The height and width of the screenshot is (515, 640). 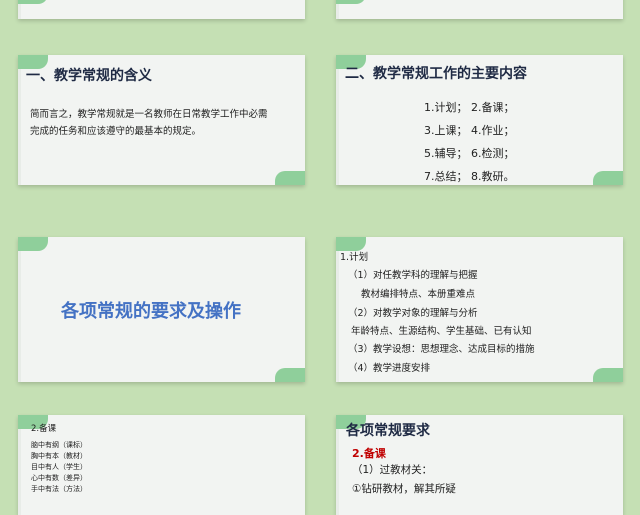 I want to click on plan-line: 教材编排特点、本册重难点, so click(x=418, y=294).